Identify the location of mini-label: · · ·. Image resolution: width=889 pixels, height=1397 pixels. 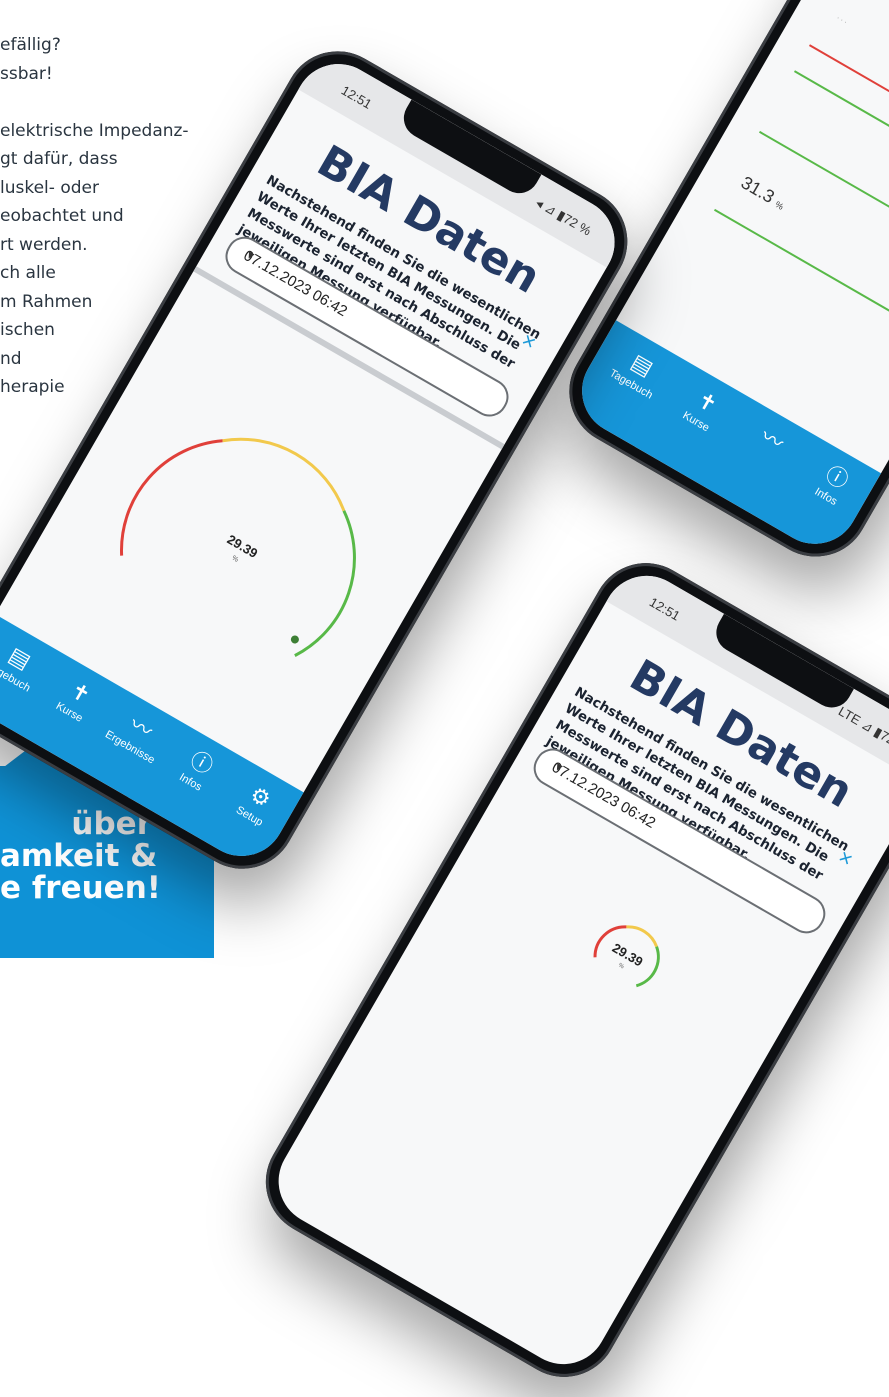
(842, 20).